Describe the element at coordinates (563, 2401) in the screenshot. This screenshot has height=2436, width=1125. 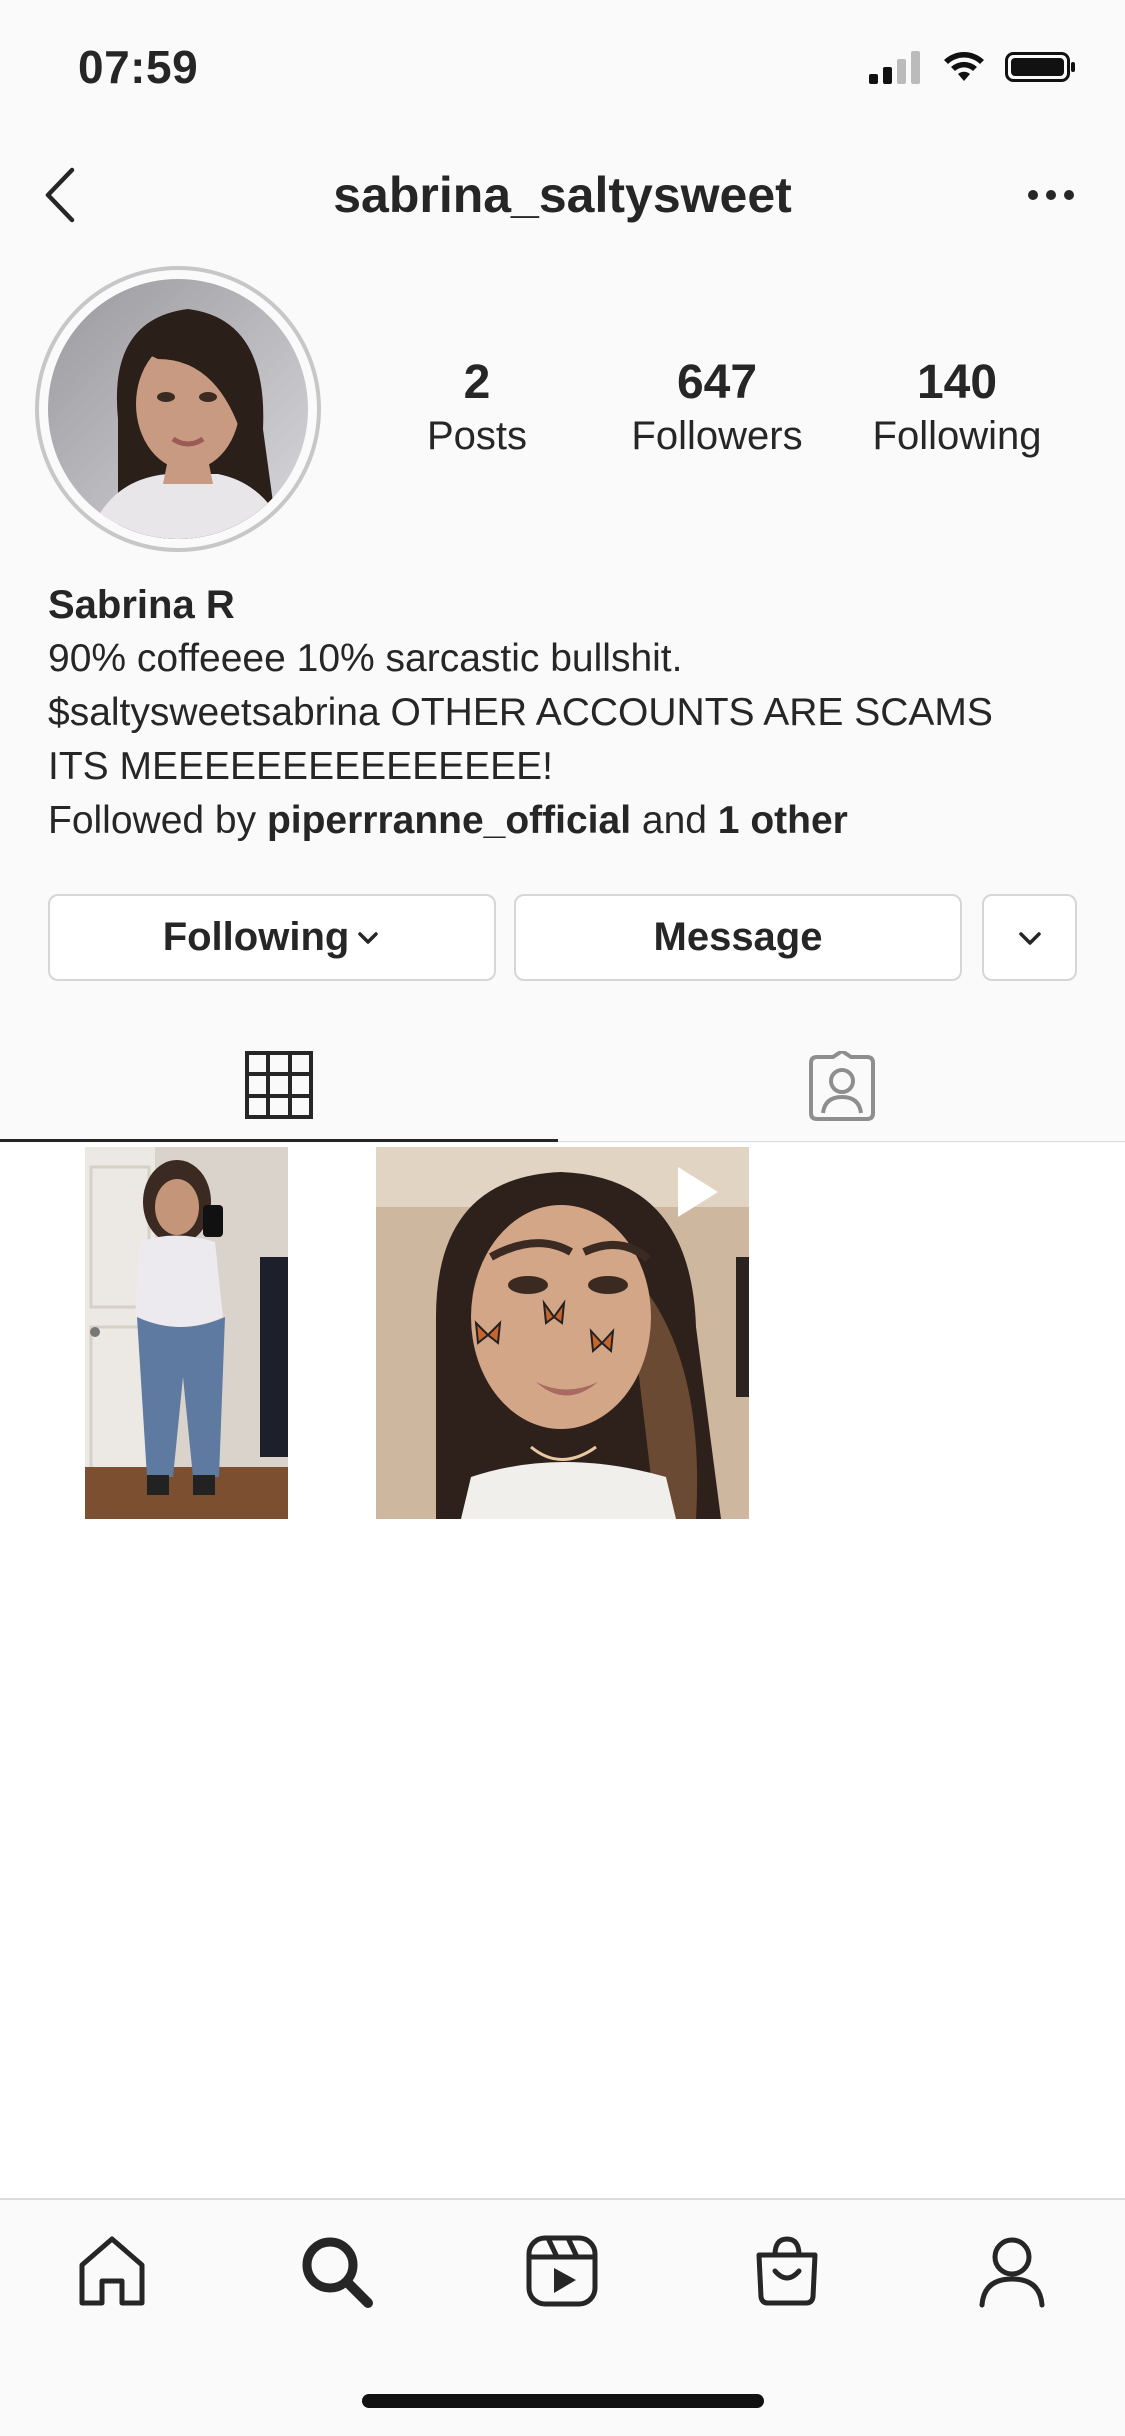
I see `home-indicator` at that location.